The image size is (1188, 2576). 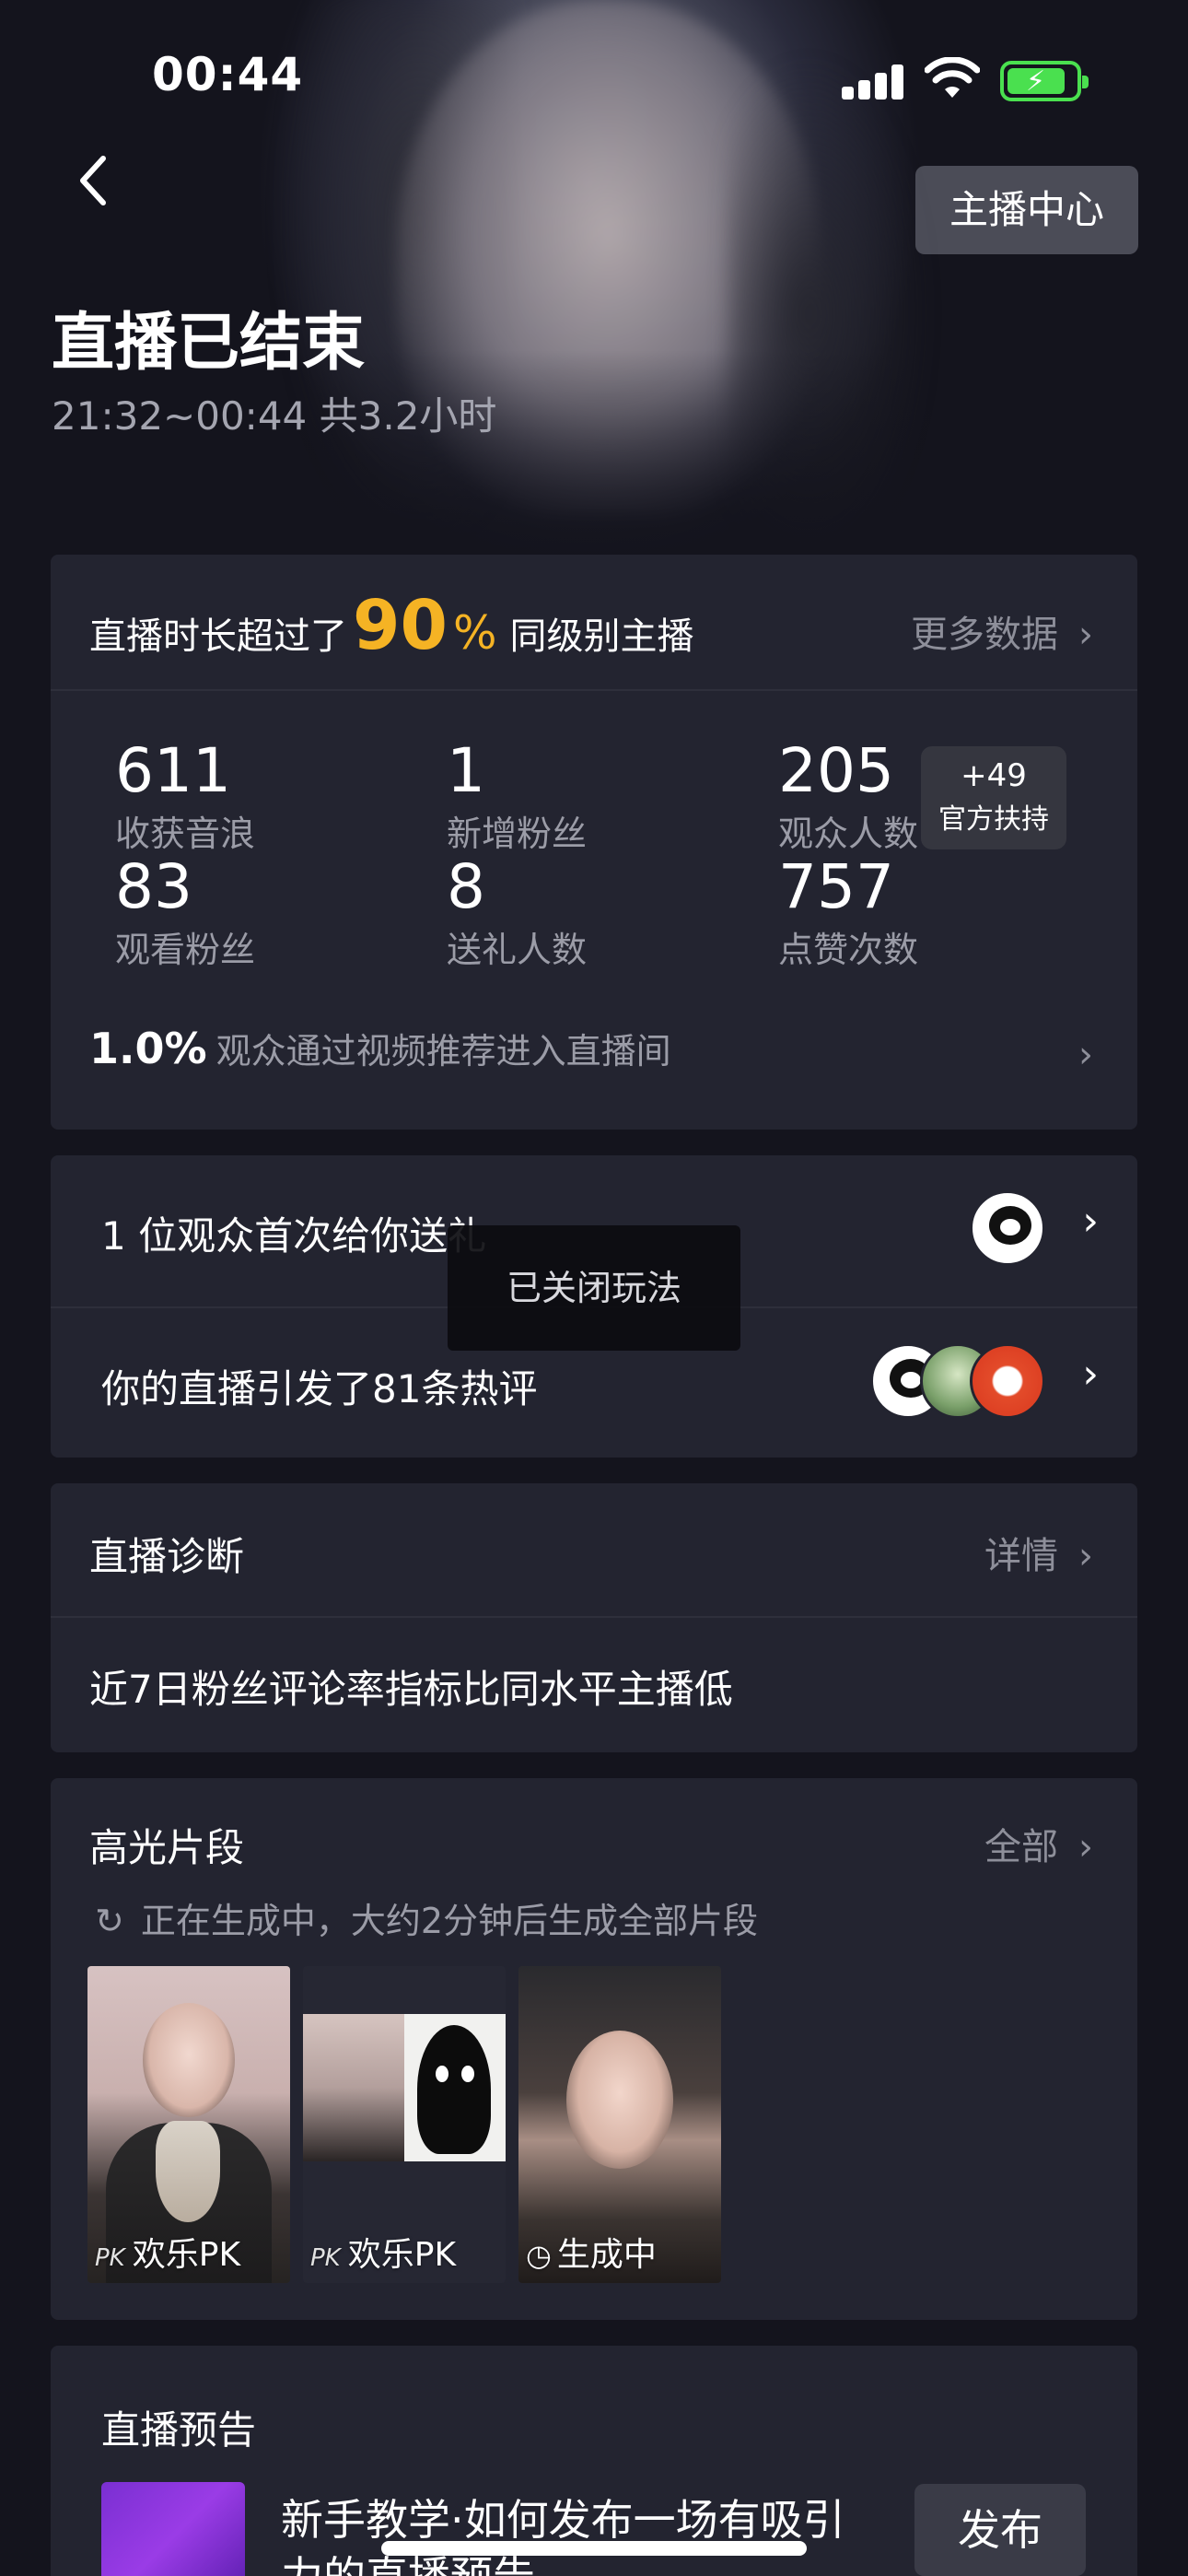 I want to click on ranking-headline: 直播时长超过了 90 % 同级别主播, so click(x=391, y=625).